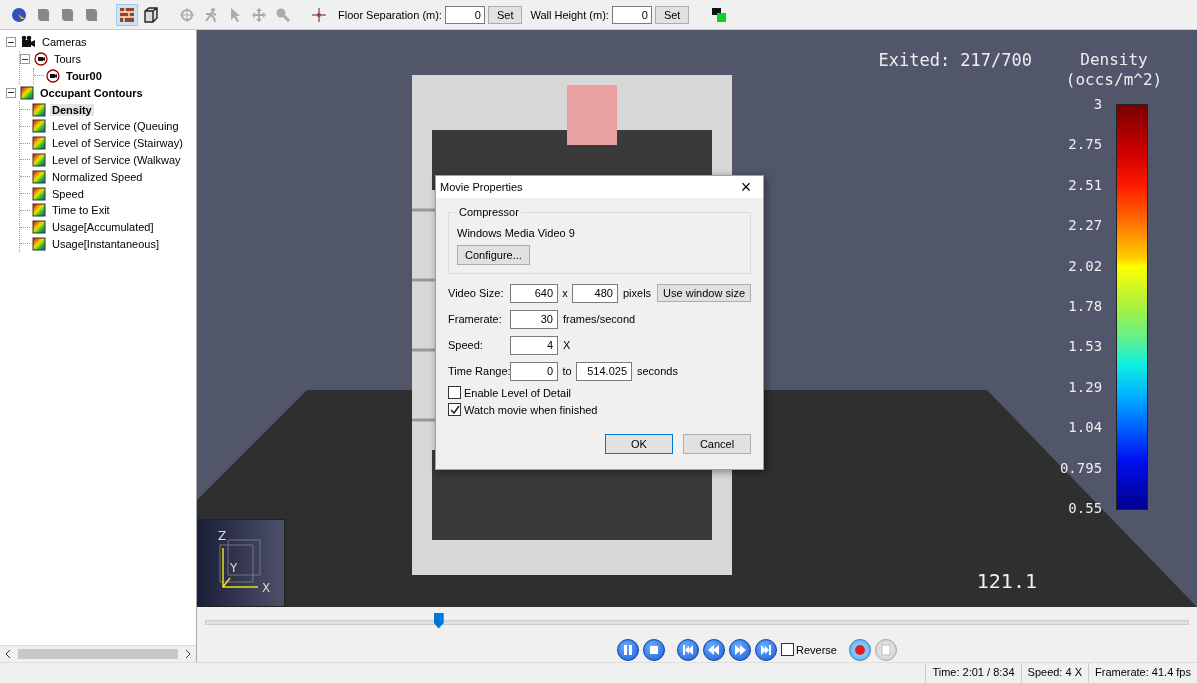 The image size is (1197, 683). I want to click on rewind-button, so click(714, 649).